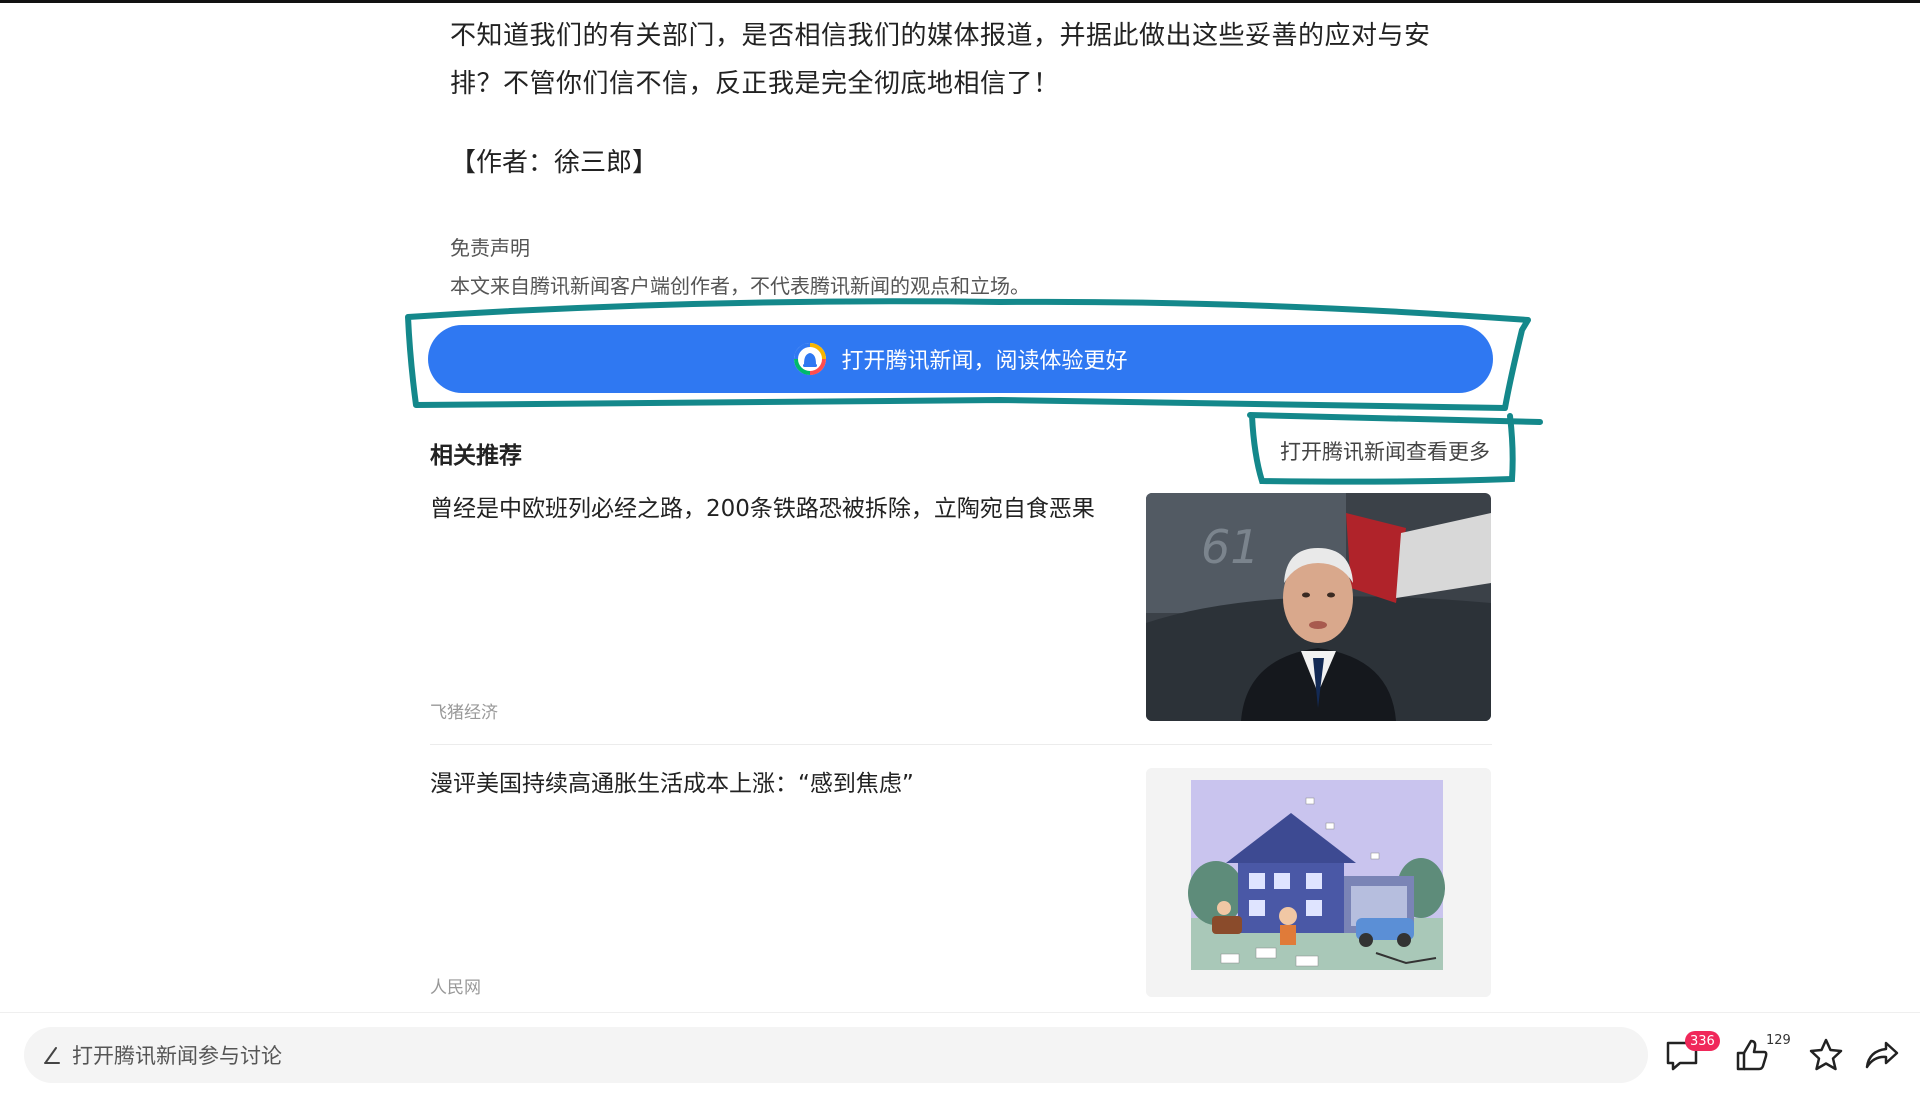 This screenshot has height=1096, width=1920. What do you see at coordinates (52, 1055) in the screenshot?
I see `pen-icon` at bounding box center [52, 1055].